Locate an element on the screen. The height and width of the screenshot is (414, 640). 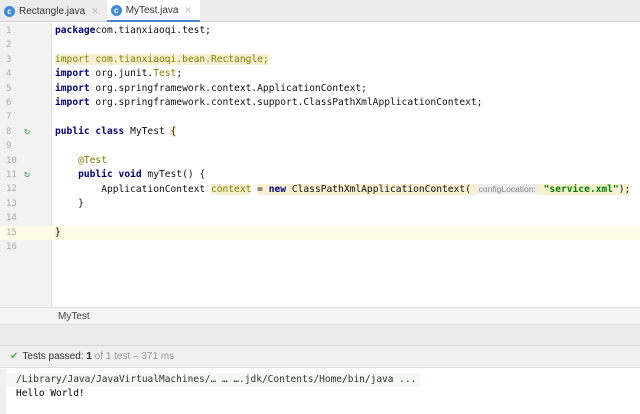
code-token is located at coordinates (540, 190).